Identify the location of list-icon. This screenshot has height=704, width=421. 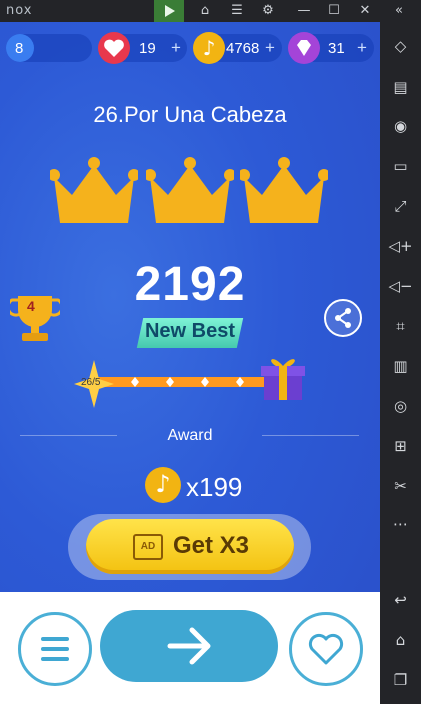
(55, 649).